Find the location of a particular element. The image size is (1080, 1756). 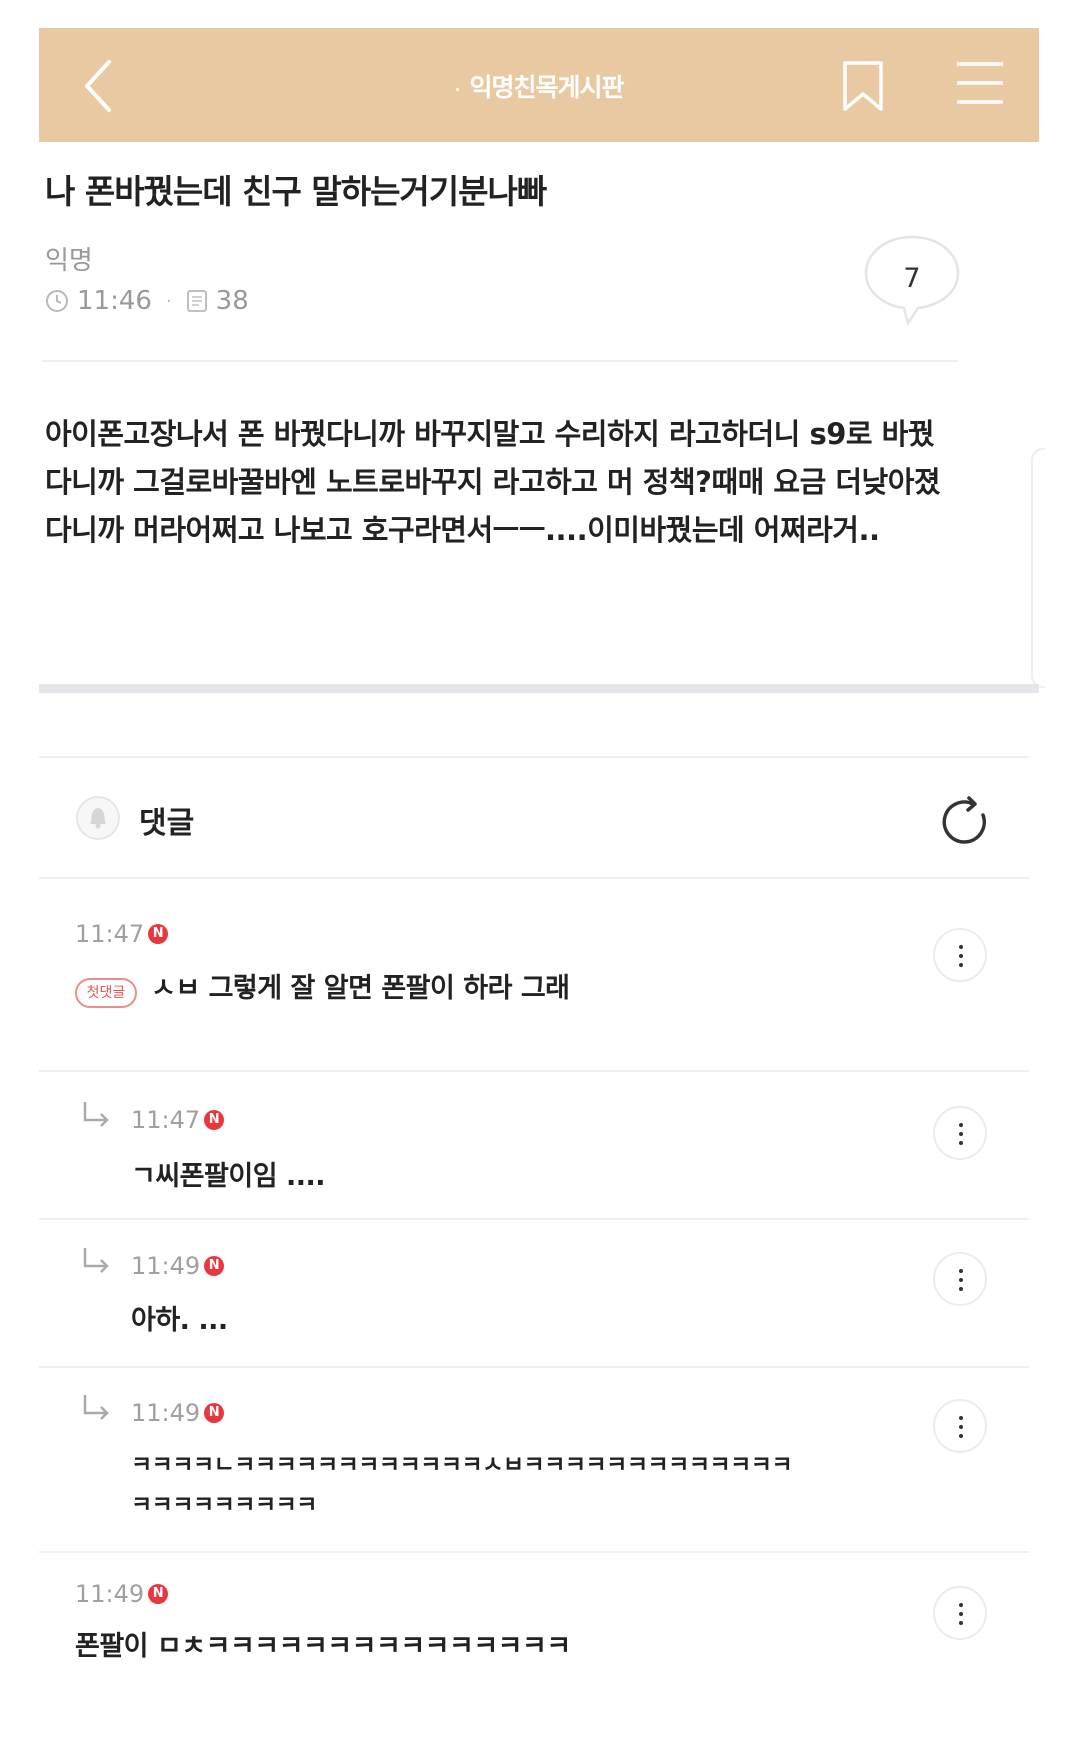

comment-count-button: 7 is located at coordinates (912, 280).